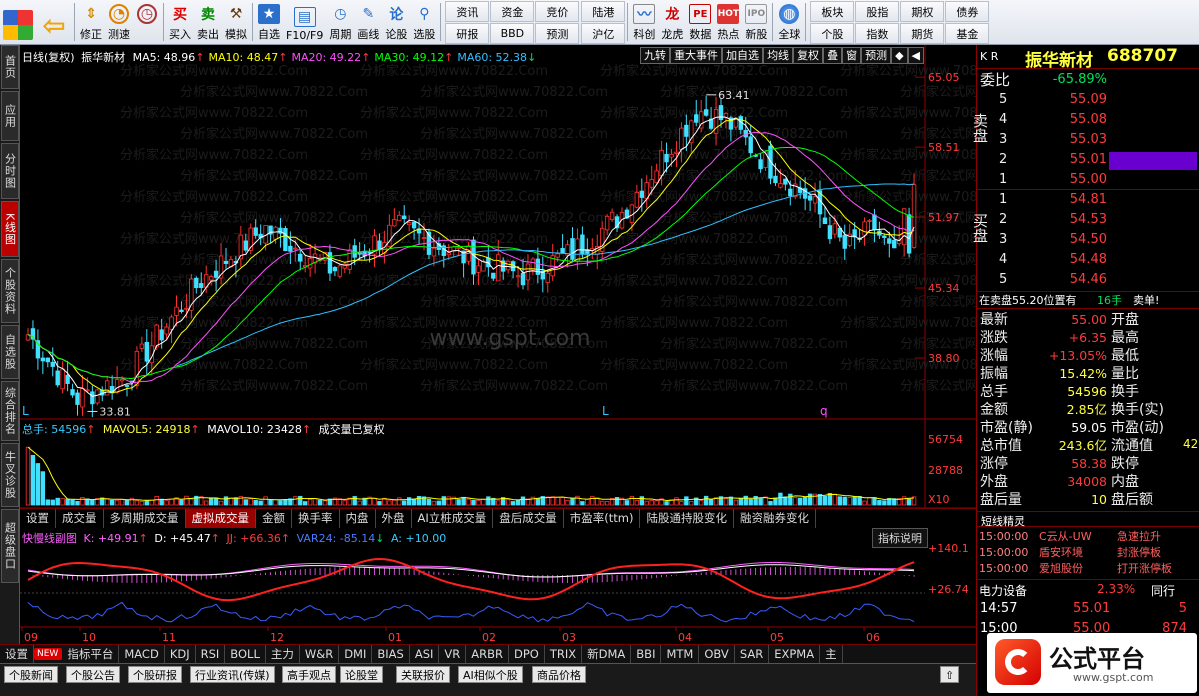 This screenshot has width=1199, height=696. Describe the element at coordinates (774, 518) in the screenshot. I see `volume-tab-12: 融资融券变化` at that location.